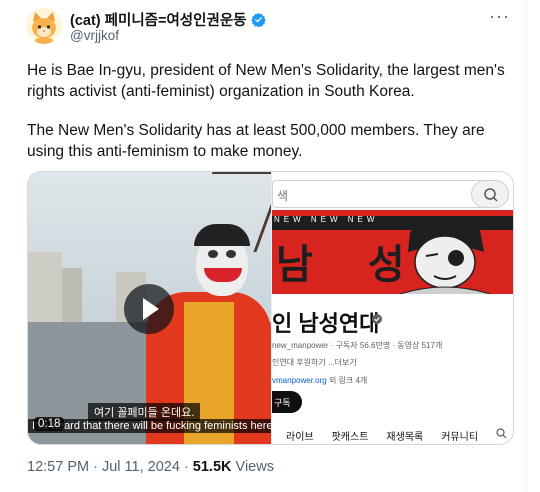 The height and width of the screenshot is (492, 540). I want to click on channel-tabs: 라이브 팟캐스트 재생목록 커뮤니티, so click(392, 435).